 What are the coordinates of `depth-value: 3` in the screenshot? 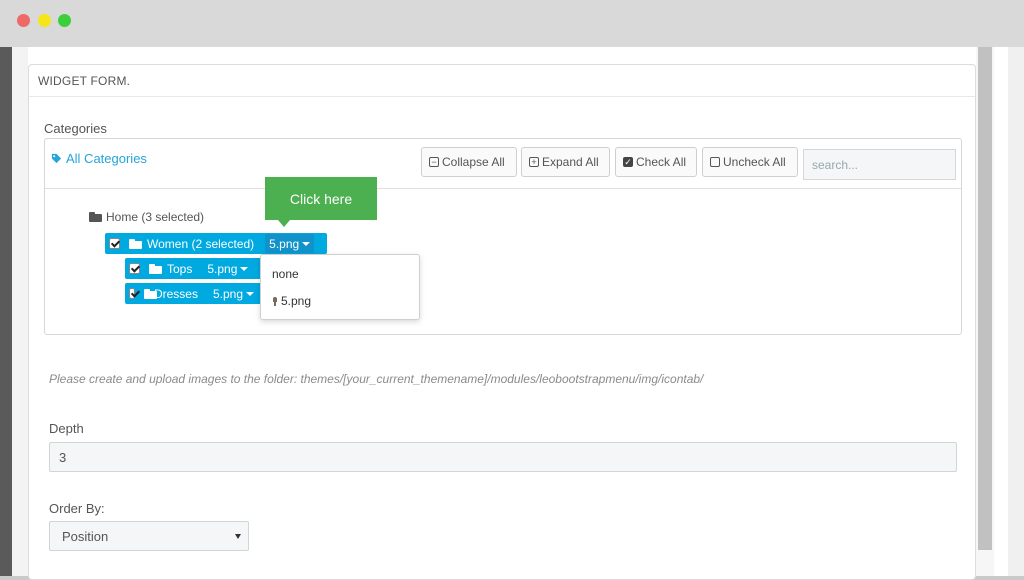 It's located at (63, 457).